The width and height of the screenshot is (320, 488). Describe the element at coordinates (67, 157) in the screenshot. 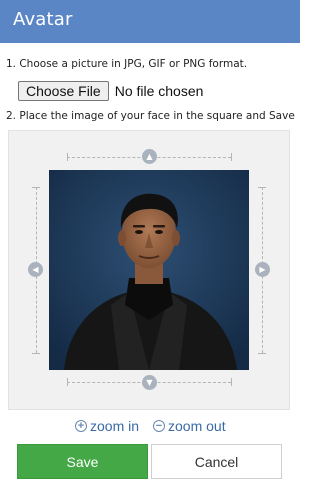

I see `top-guide-left-cap` at that location.